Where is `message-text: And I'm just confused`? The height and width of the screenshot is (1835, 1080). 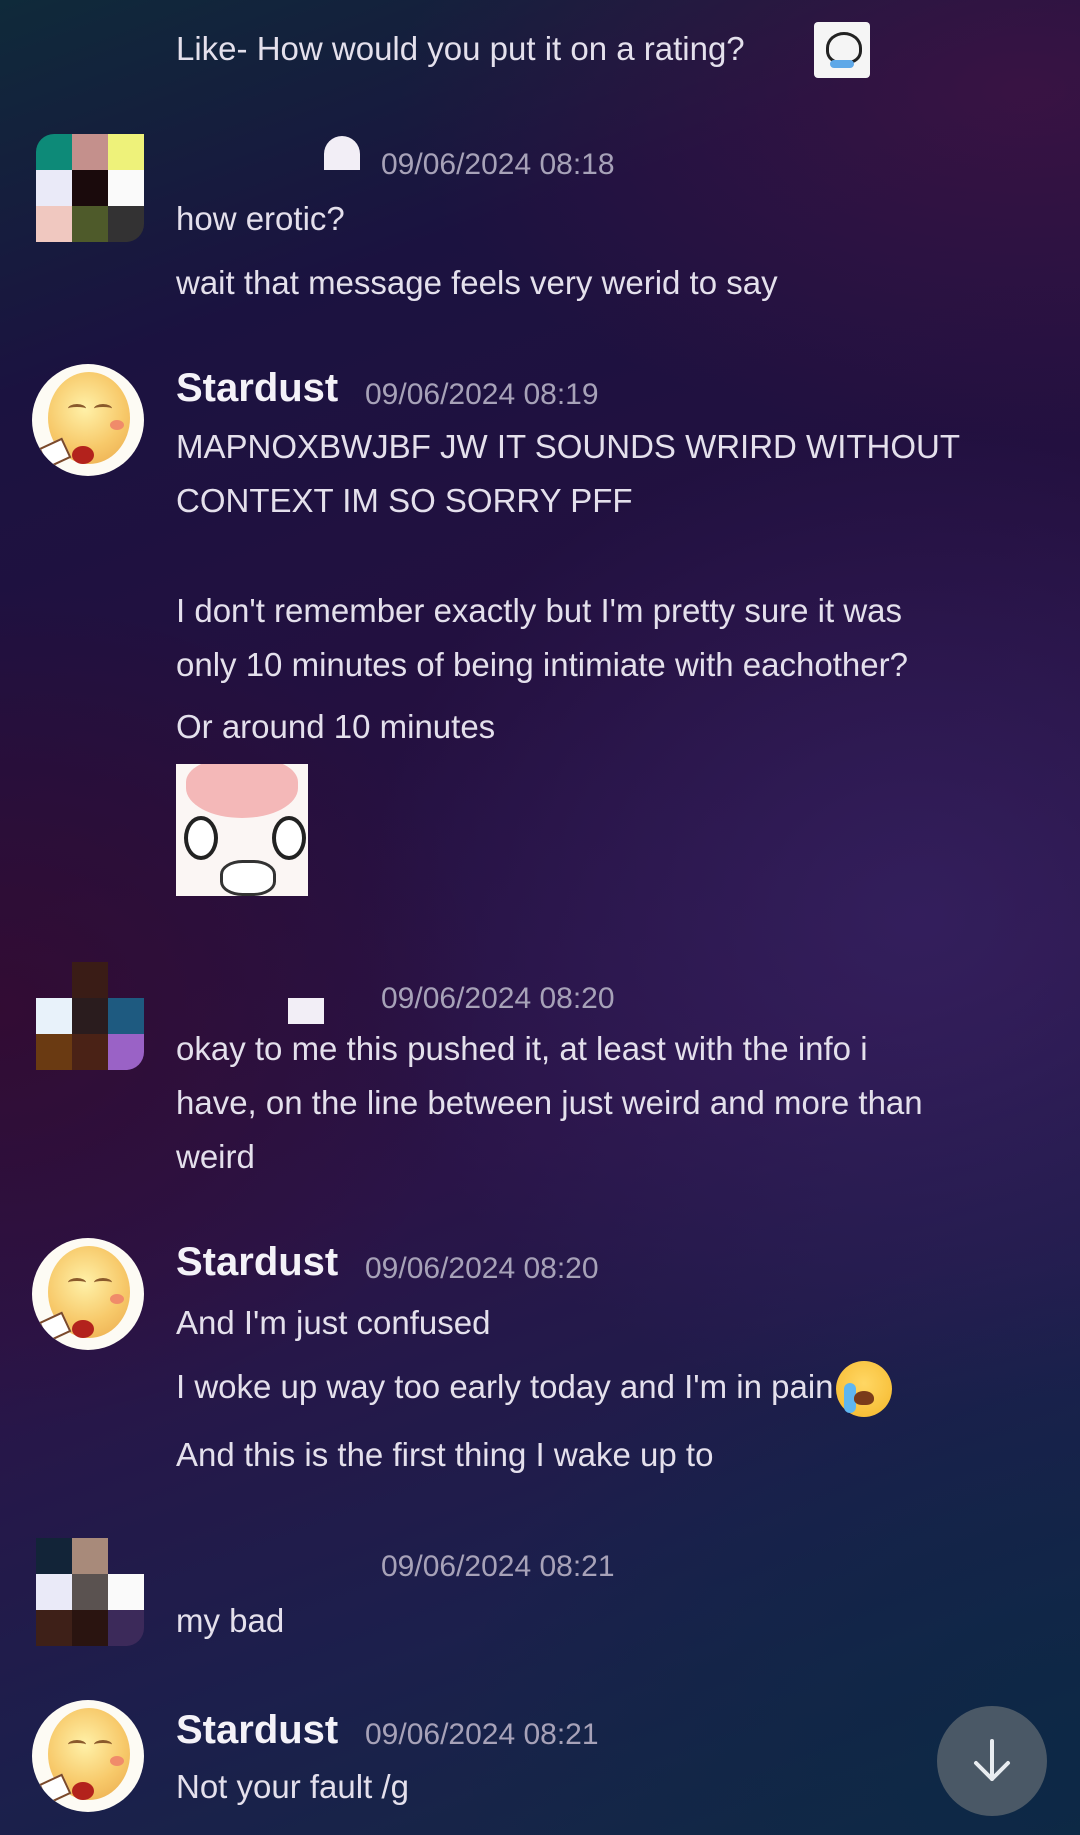 message-text: And I'm just confused is located at coordinates (333, 1322).